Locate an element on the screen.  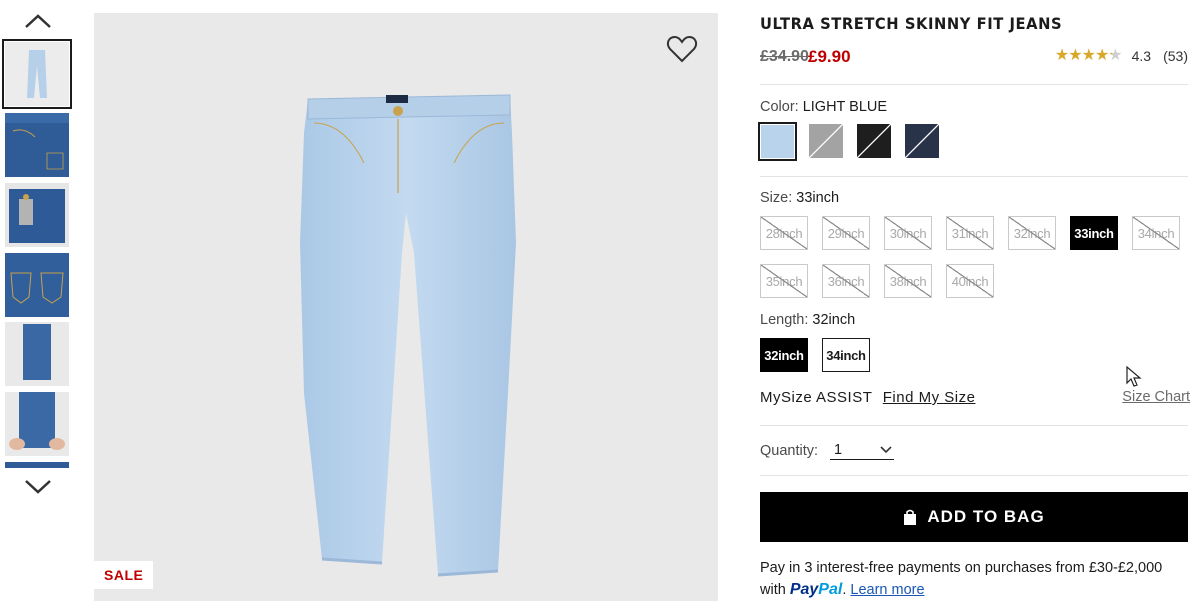
color-swatch-black is located at coordinates (874, 141).